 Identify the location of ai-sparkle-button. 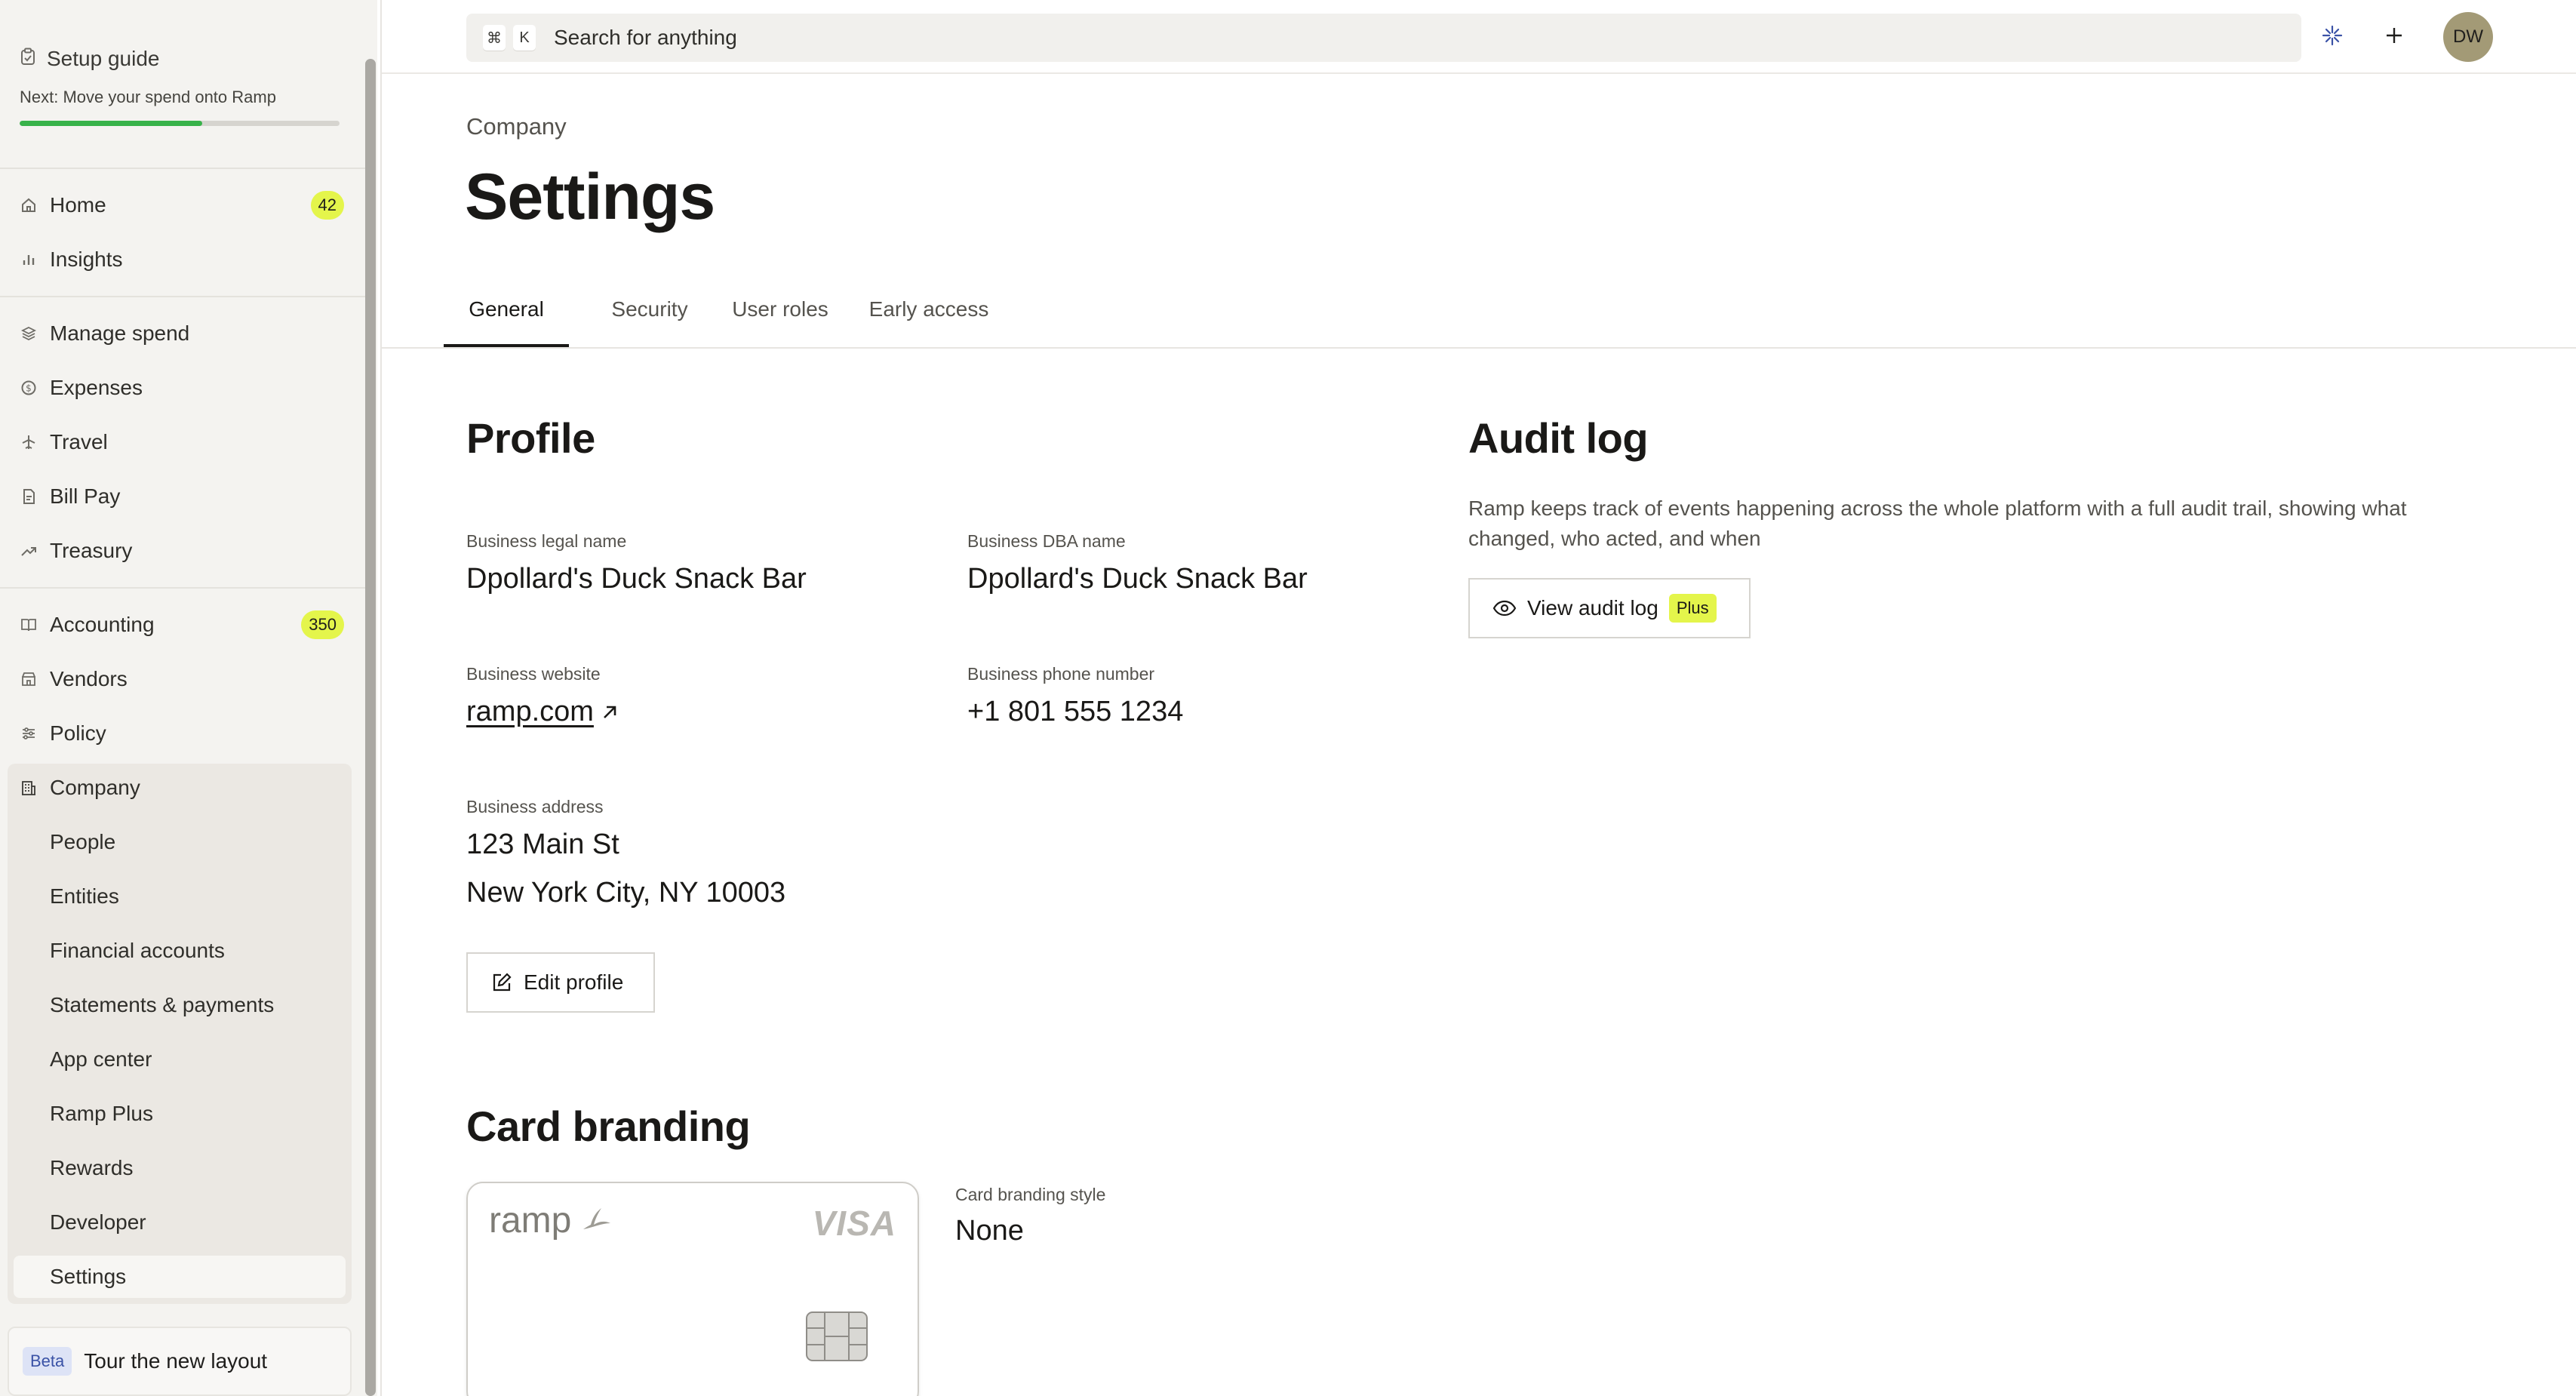
(2332, 37).